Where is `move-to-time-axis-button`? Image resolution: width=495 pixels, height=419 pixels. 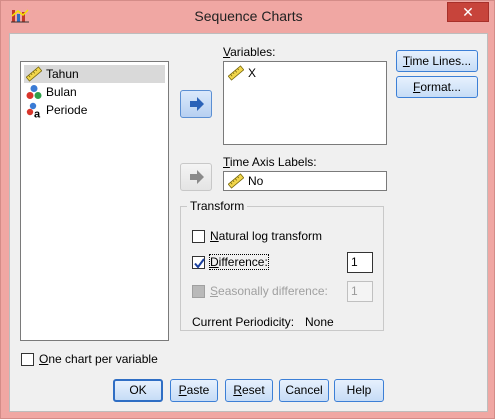 move-to-time-axis-button is located at coordinates (196, 177).